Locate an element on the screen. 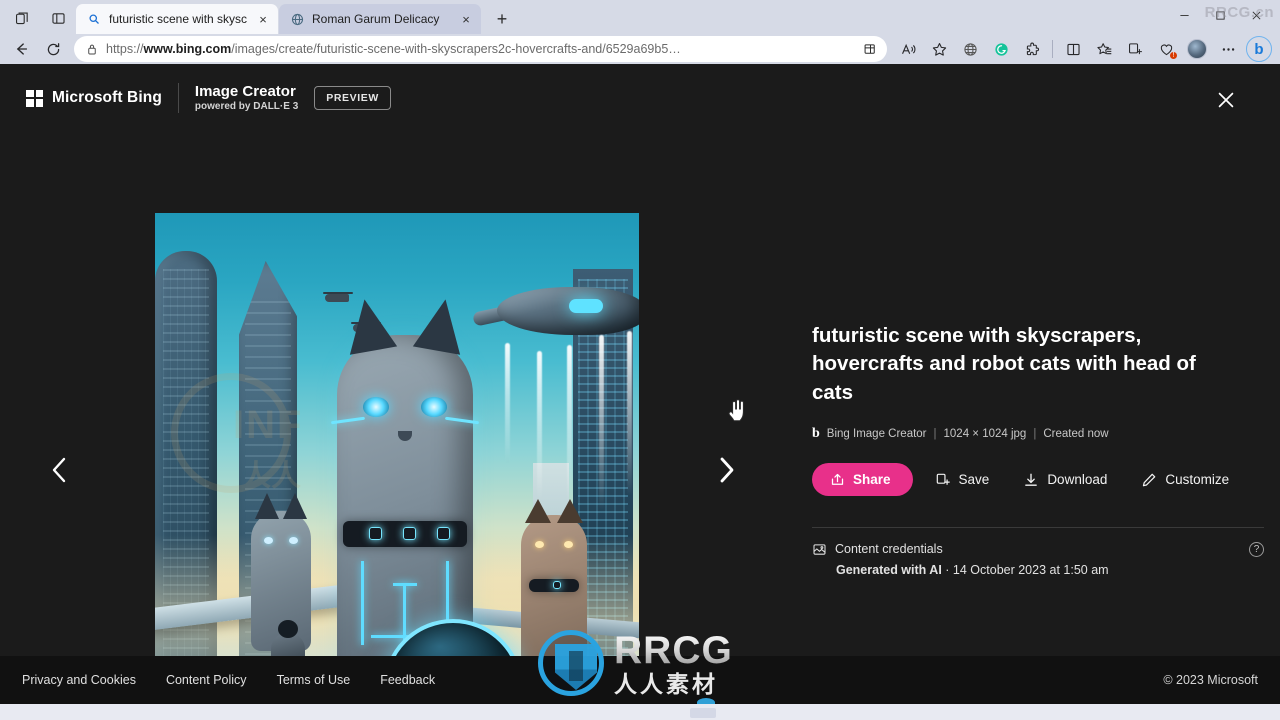  image-dimensions: 1024 × 1024 jpg is located at coordinates (985, 433).